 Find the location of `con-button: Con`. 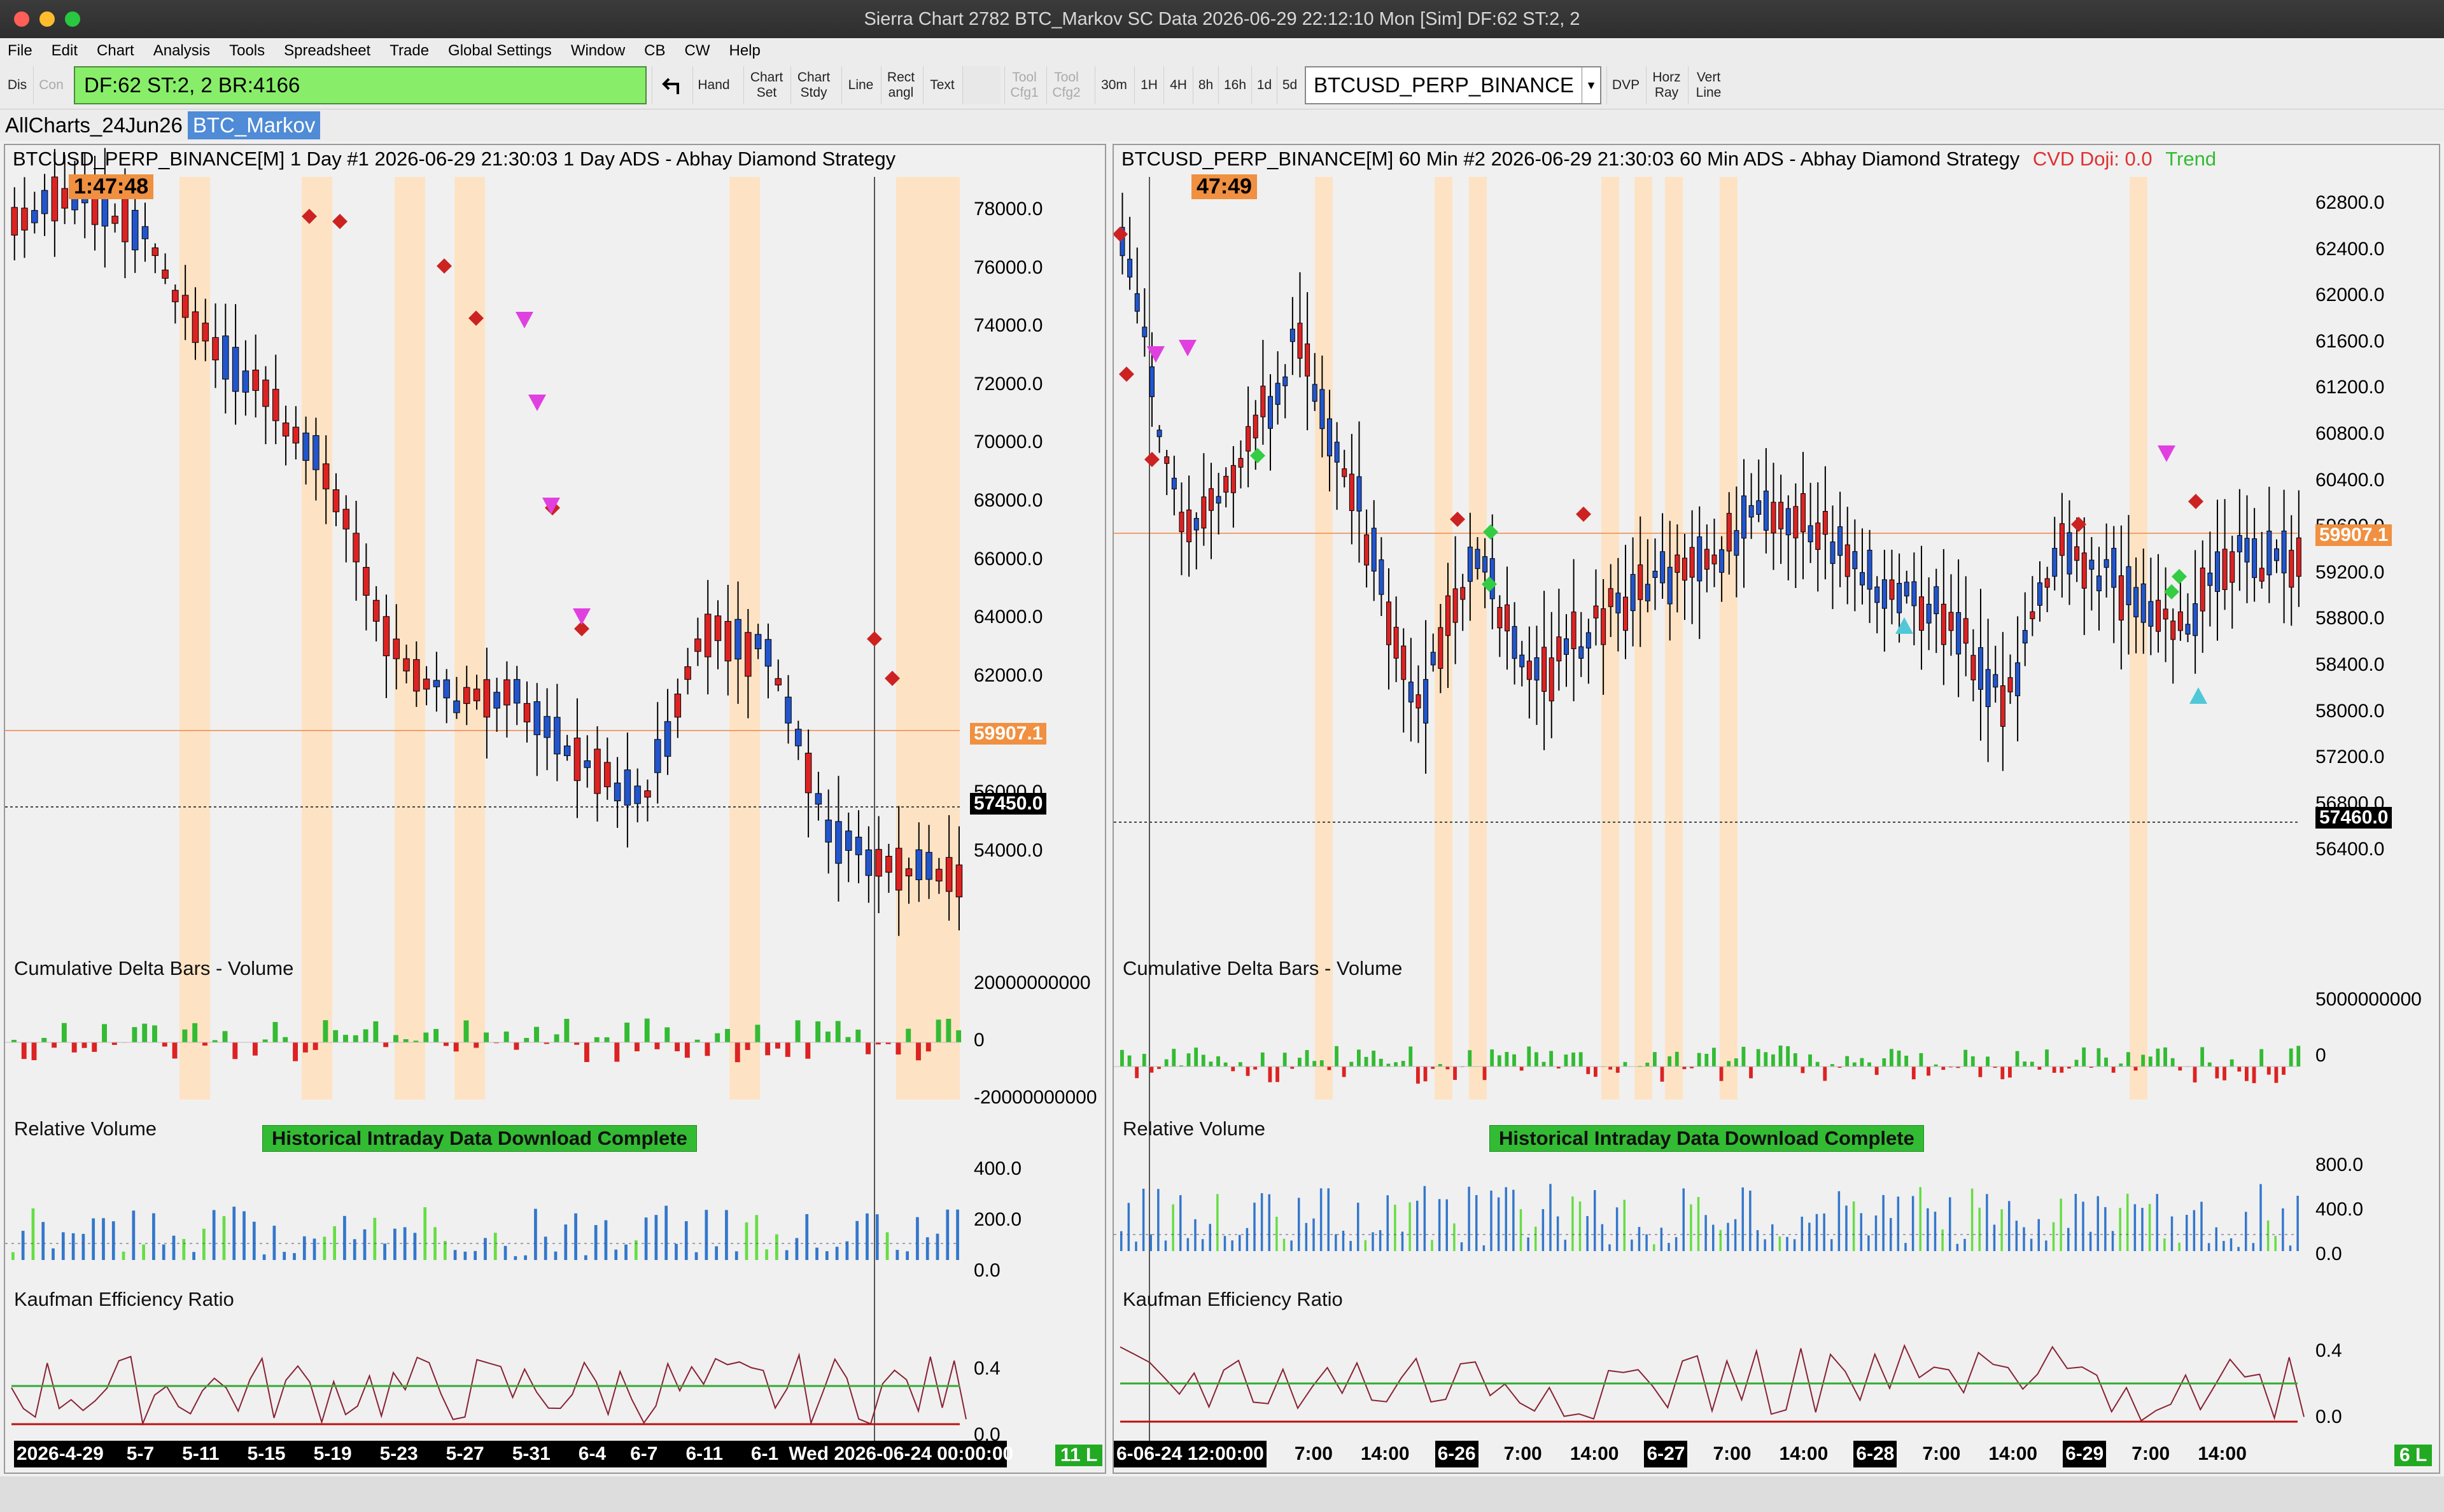

con-button: Con is located at coordinates (51, 85).